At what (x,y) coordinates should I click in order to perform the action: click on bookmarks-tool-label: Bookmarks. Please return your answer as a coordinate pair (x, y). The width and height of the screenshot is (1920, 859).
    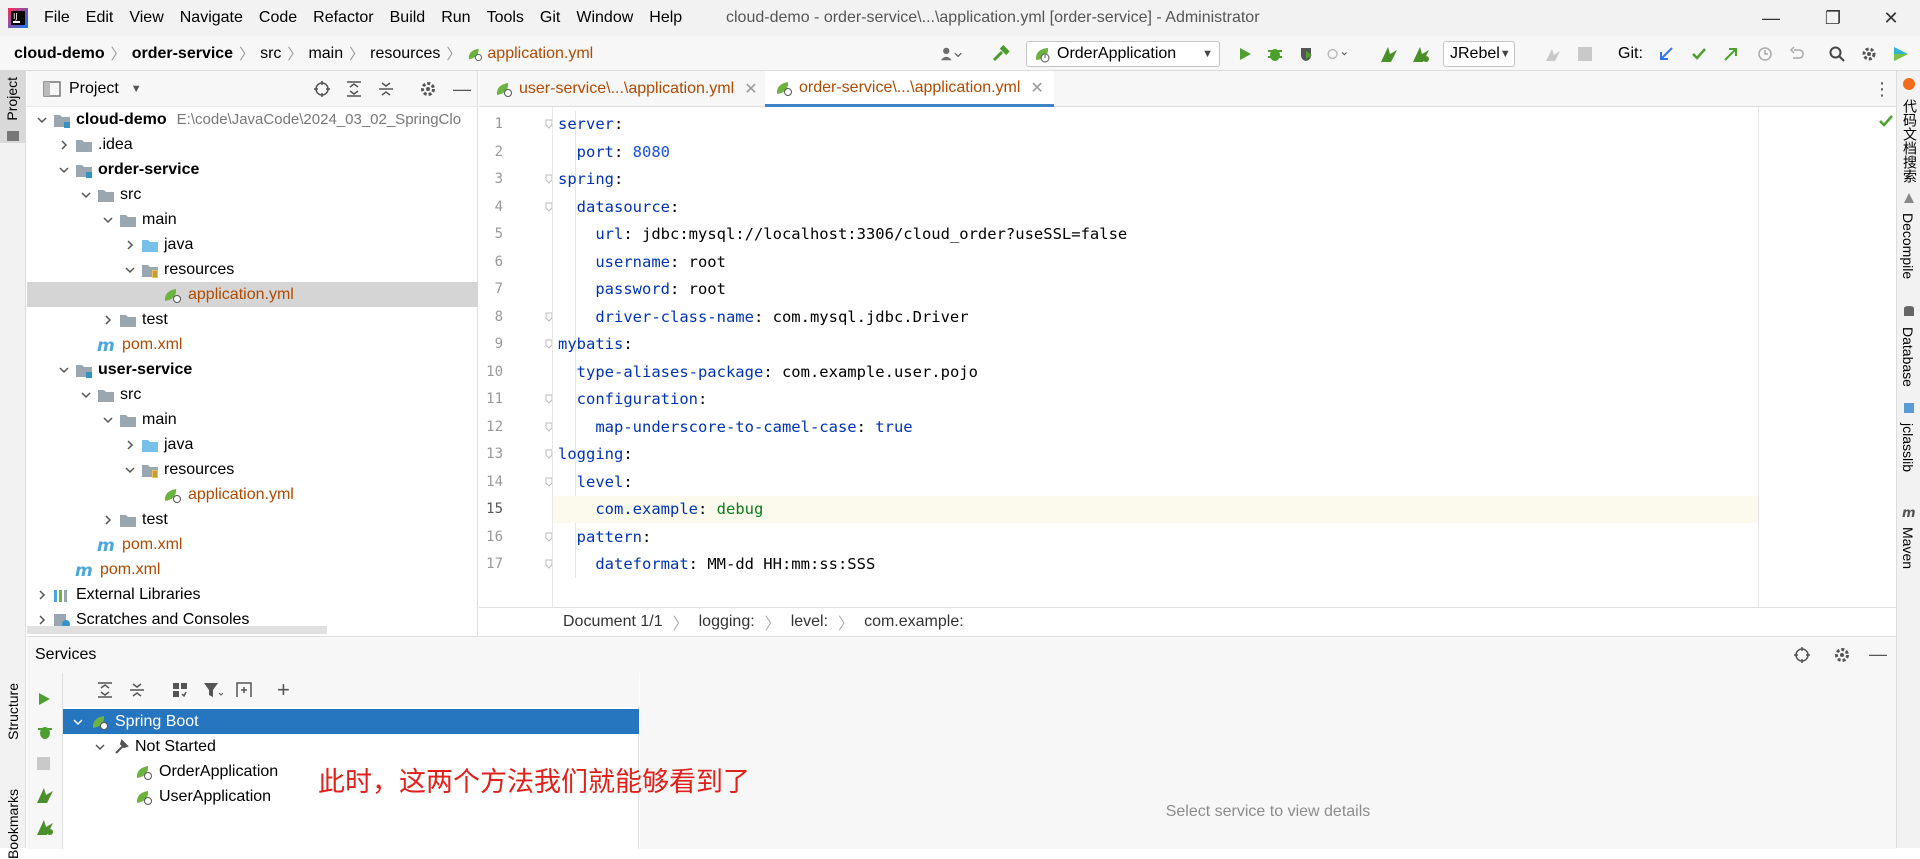
    Looking at the image, I should click on (13, 824).